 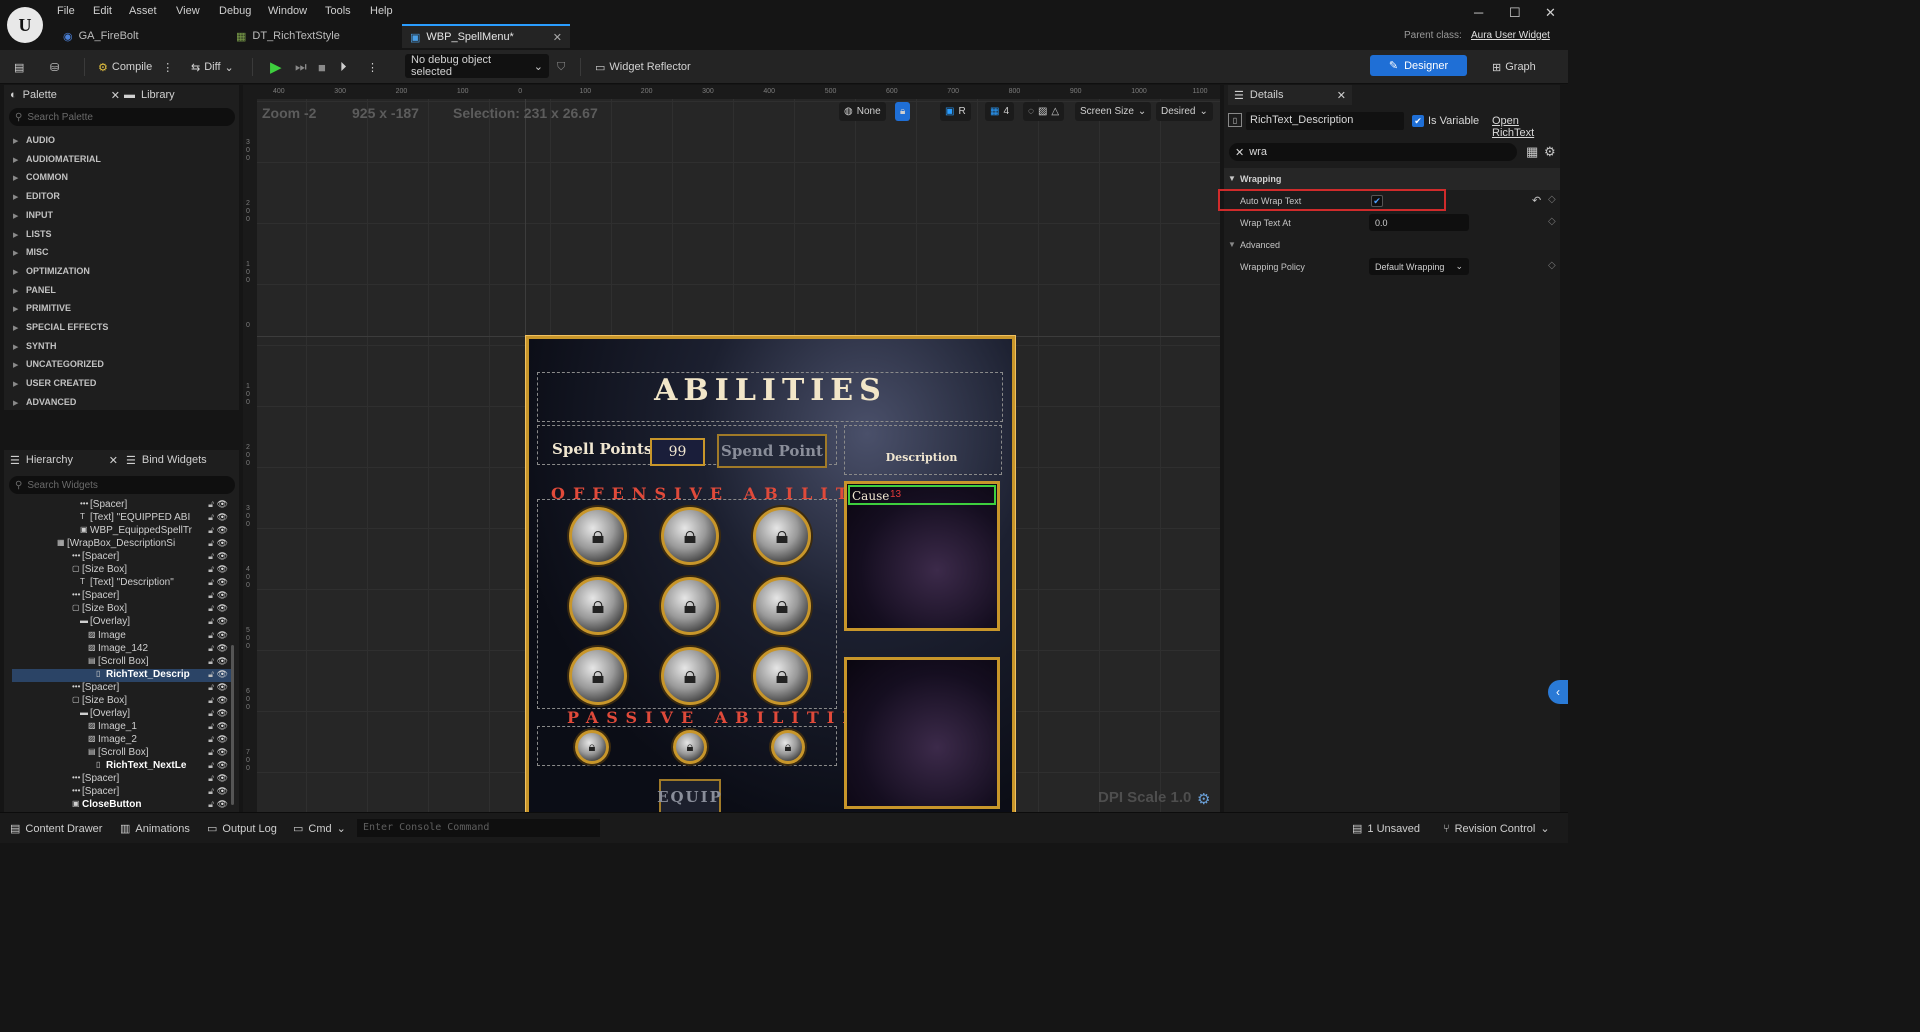 What do you see at coordinates (64, 460) in the screenshot?
I see `tab-hierarchy: ☰ Hierarchy ✕` at bounding box center [64, 460].